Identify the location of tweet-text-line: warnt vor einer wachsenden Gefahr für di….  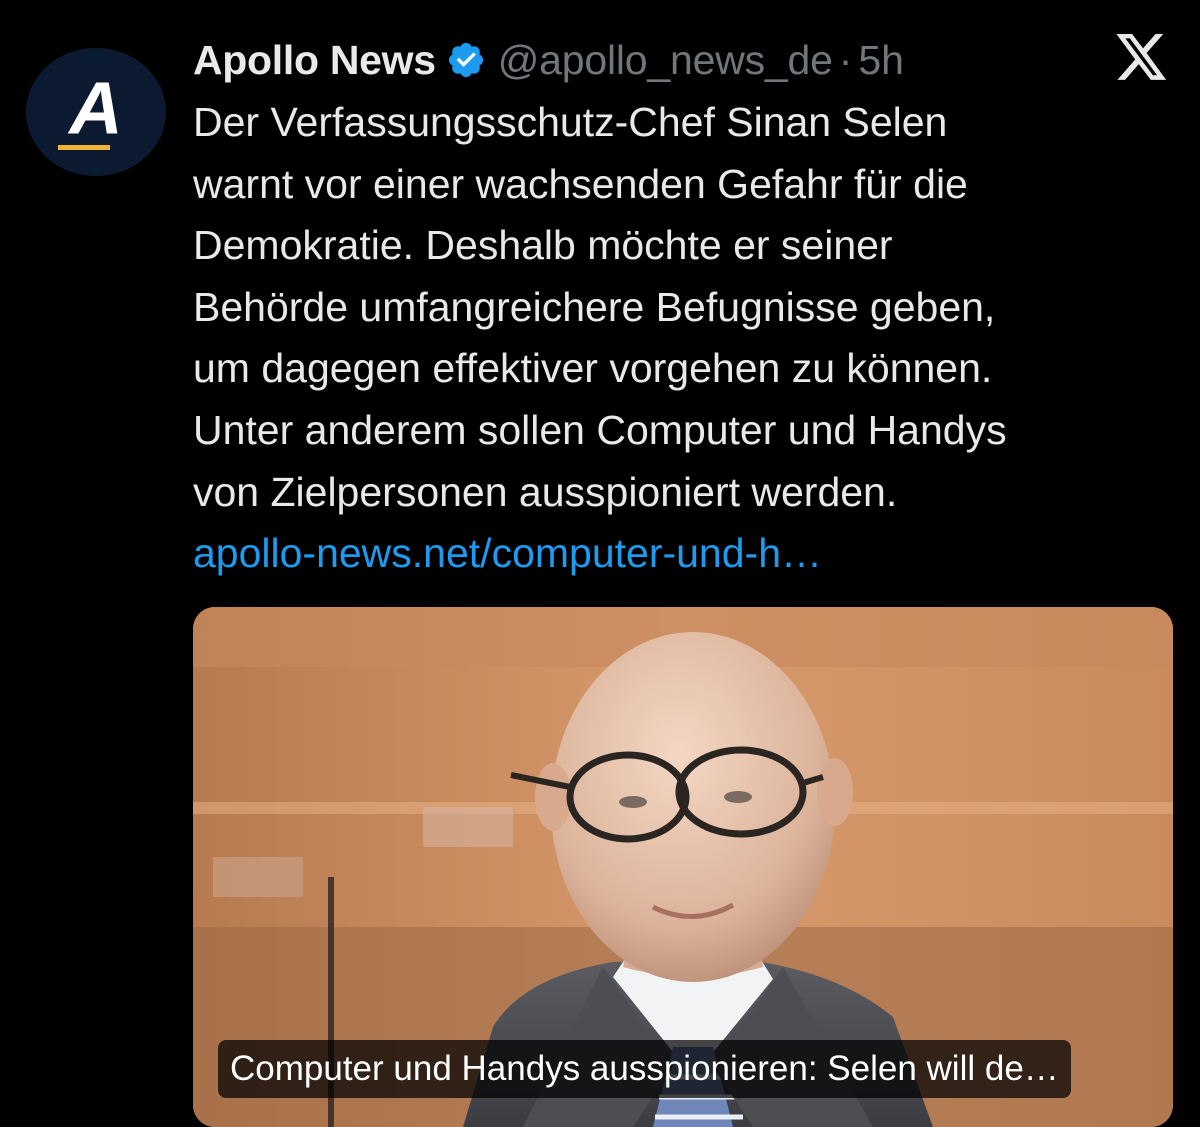
(580, 183).